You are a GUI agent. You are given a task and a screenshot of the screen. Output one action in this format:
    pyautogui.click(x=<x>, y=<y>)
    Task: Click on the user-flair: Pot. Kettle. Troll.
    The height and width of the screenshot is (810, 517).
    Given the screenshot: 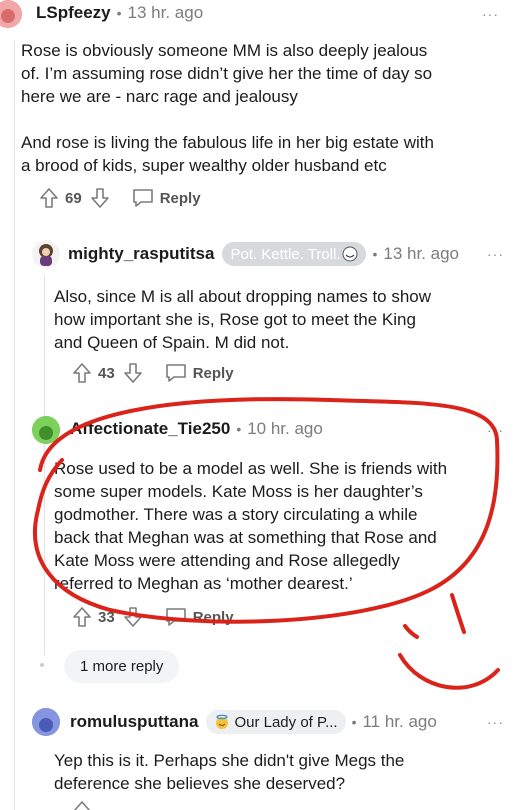 What is the action you would take?
    pyautogui.click(x=294, y=254)
    